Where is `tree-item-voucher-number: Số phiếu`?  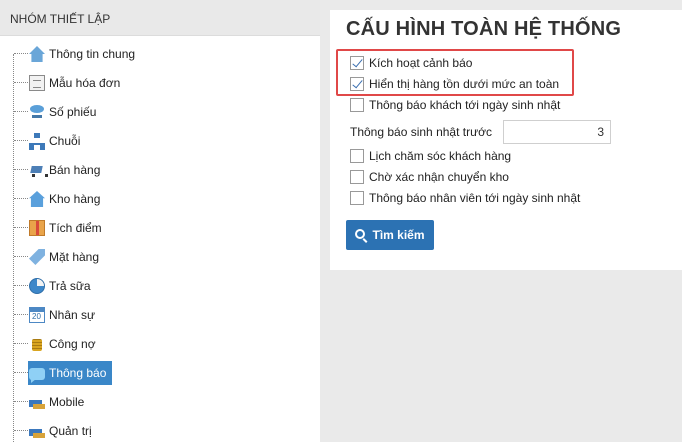 tree-item-voucher-number: Số phiếu is located at coordinates (158, 111).